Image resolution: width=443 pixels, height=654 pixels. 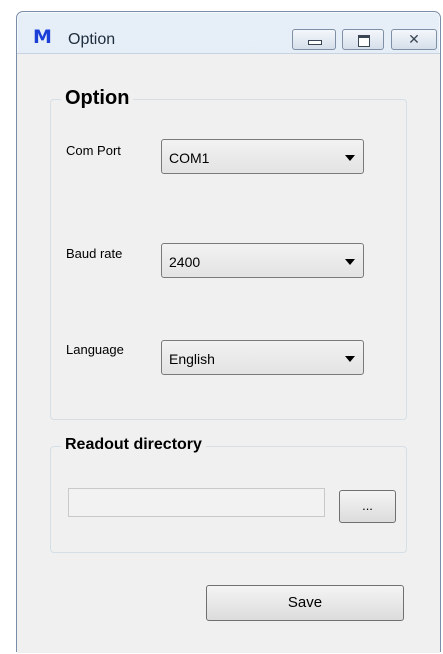 I want to click on minimize-icon, so click(x=315, y=42).